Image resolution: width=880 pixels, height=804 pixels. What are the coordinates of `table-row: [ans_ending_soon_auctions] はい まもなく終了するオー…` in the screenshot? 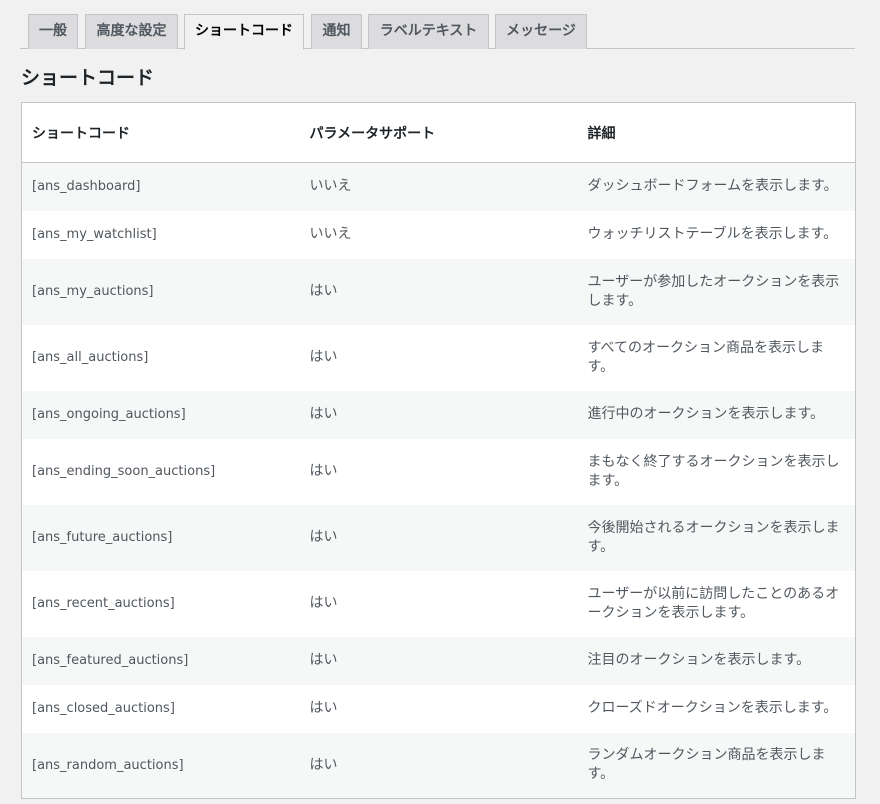 It's located at (438, 471).